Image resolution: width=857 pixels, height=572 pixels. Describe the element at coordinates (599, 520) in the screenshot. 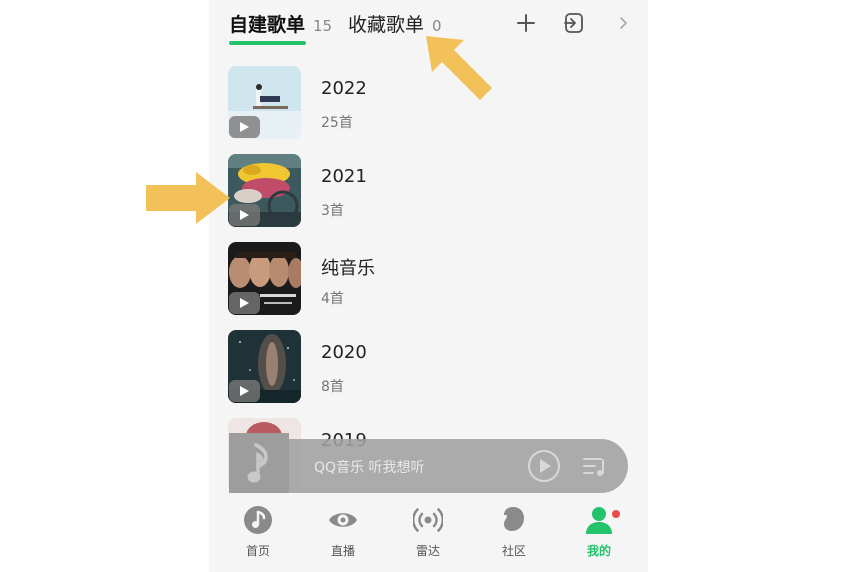

I see `profile-icon` at that location.